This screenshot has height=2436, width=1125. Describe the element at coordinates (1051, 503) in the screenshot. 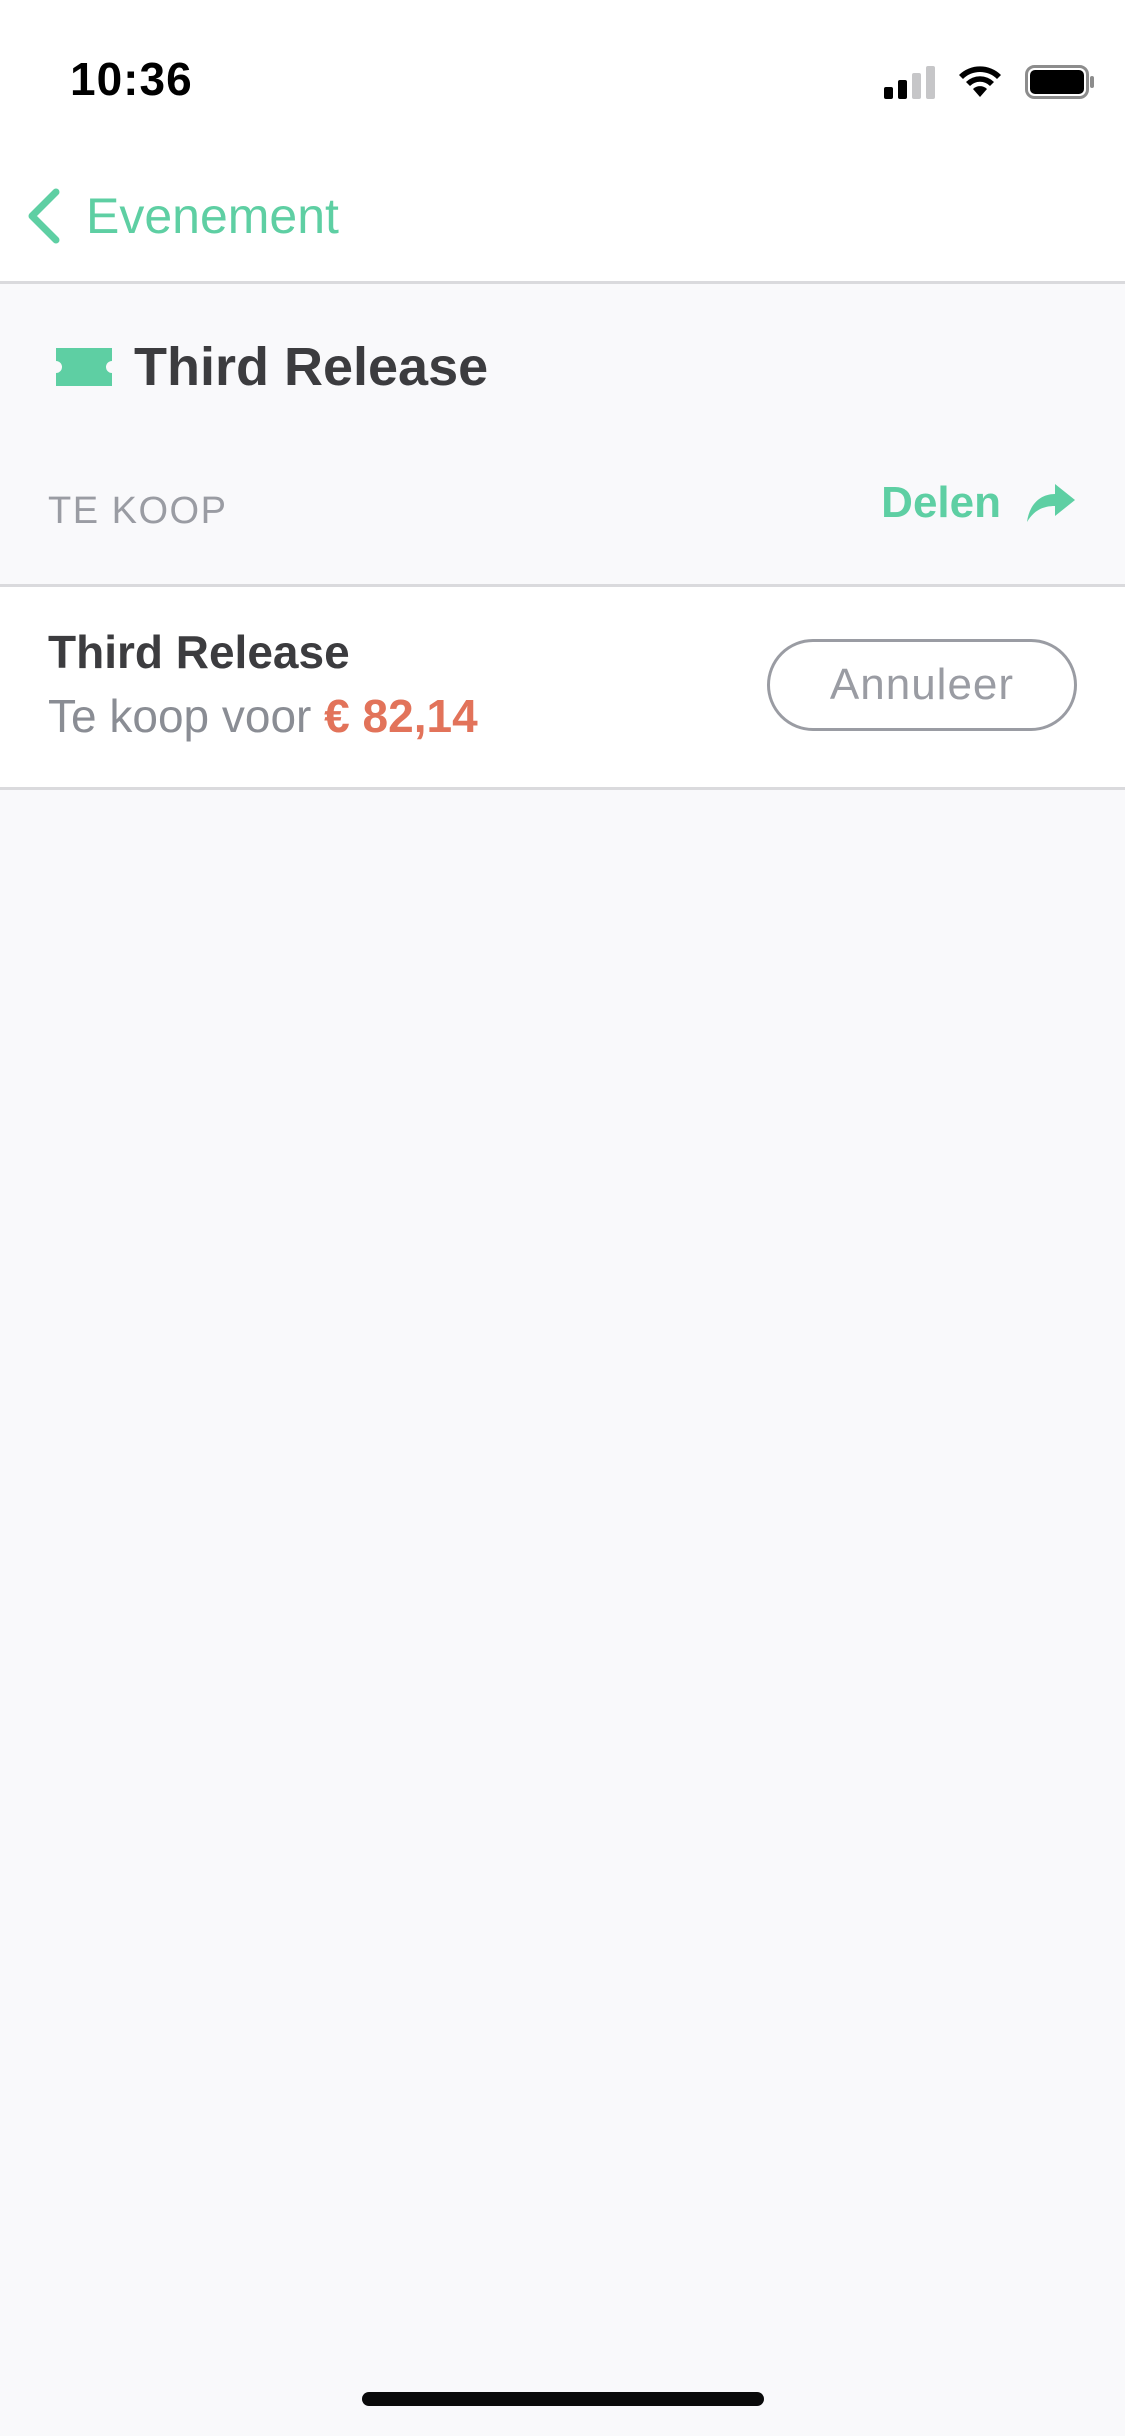

I see `share-arrow-icon` at that location.